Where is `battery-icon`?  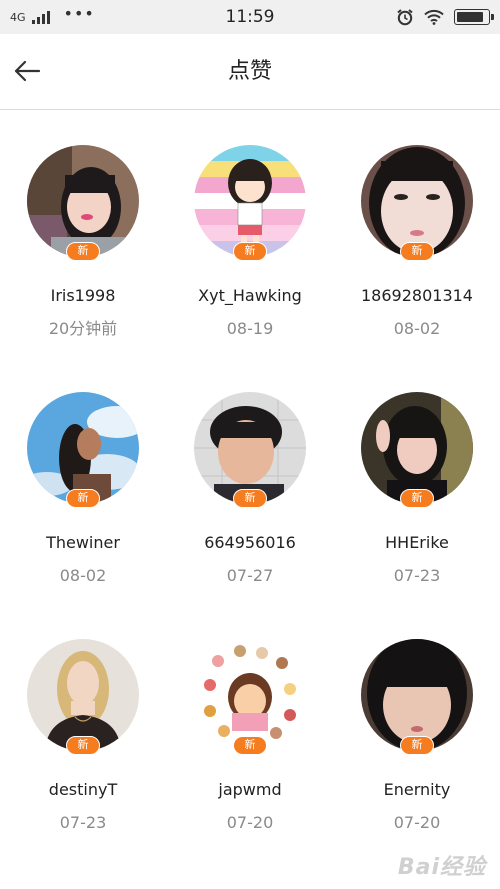 battery-icon is located at coordinates (474, 17).